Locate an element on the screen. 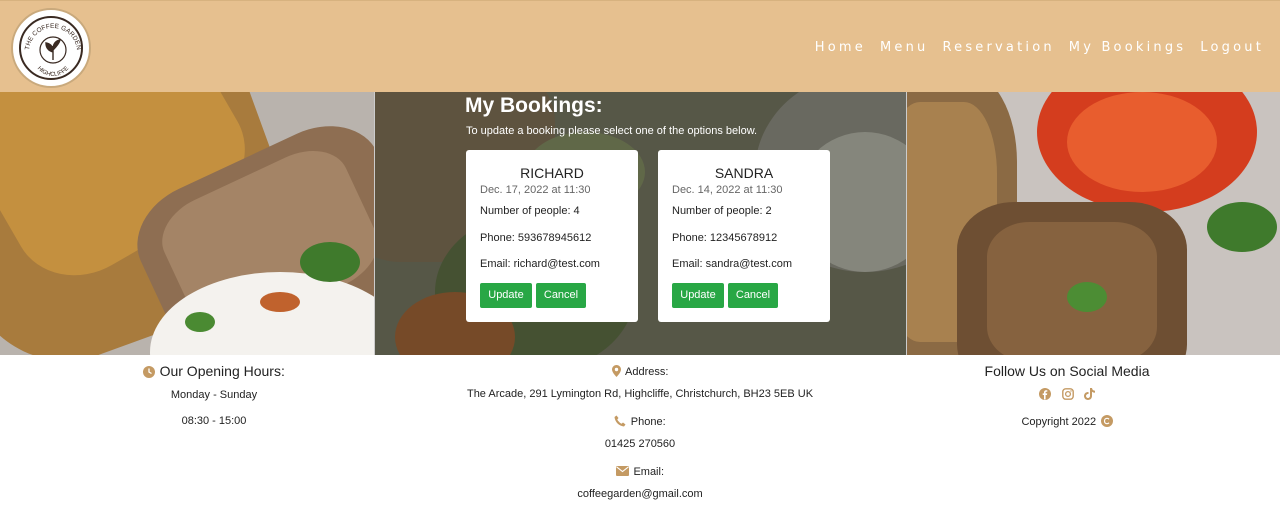 Image resolution: width=1280 pixels, height=506 pixels. nav-logout-link: Logout is located at coordinates (1232, 47).